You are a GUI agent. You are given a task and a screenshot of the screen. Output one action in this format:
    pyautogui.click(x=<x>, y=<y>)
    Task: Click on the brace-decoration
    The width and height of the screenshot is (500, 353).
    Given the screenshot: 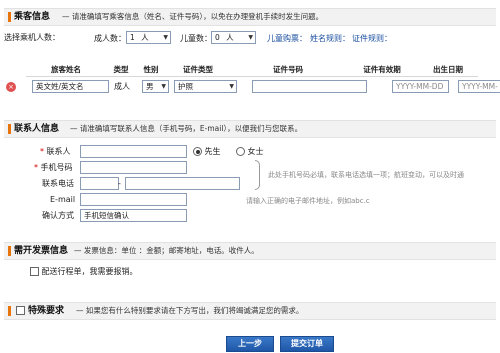 What is the action you would take?
    pyautogui.click(x=257, y=175)
    